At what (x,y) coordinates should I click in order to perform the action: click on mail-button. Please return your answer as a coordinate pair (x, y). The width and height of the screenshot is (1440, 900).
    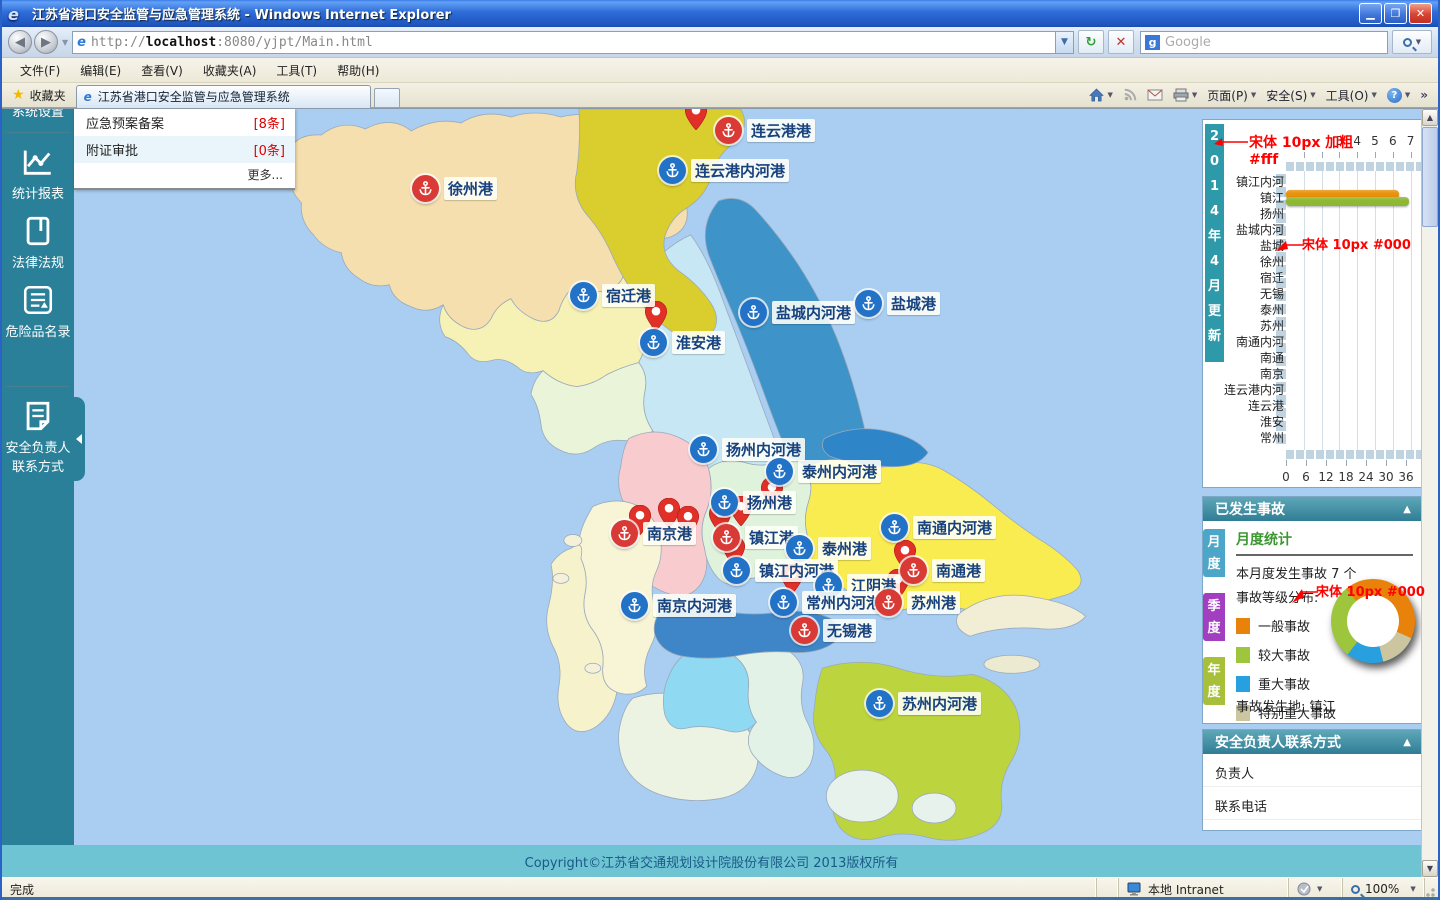
    Looking at the image, I should click on (1155, 95).